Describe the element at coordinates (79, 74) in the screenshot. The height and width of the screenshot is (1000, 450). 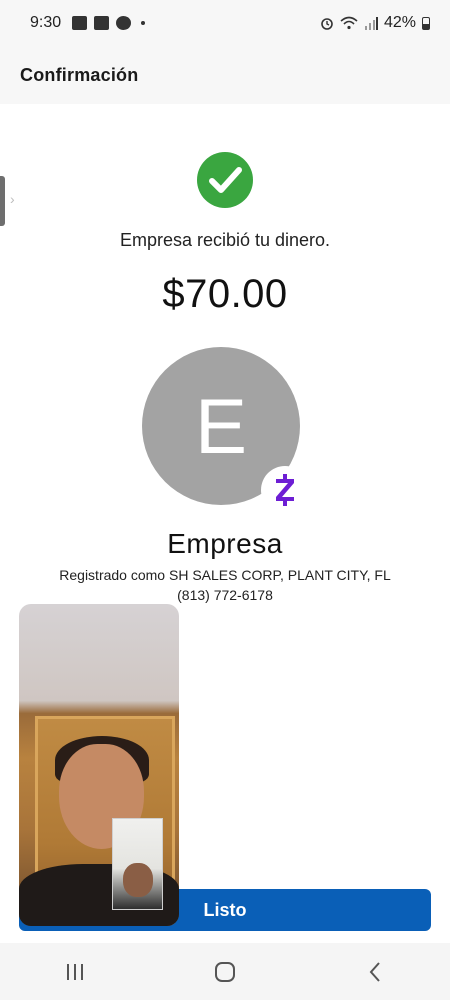
I see `page-title: Confirmación` at that location.